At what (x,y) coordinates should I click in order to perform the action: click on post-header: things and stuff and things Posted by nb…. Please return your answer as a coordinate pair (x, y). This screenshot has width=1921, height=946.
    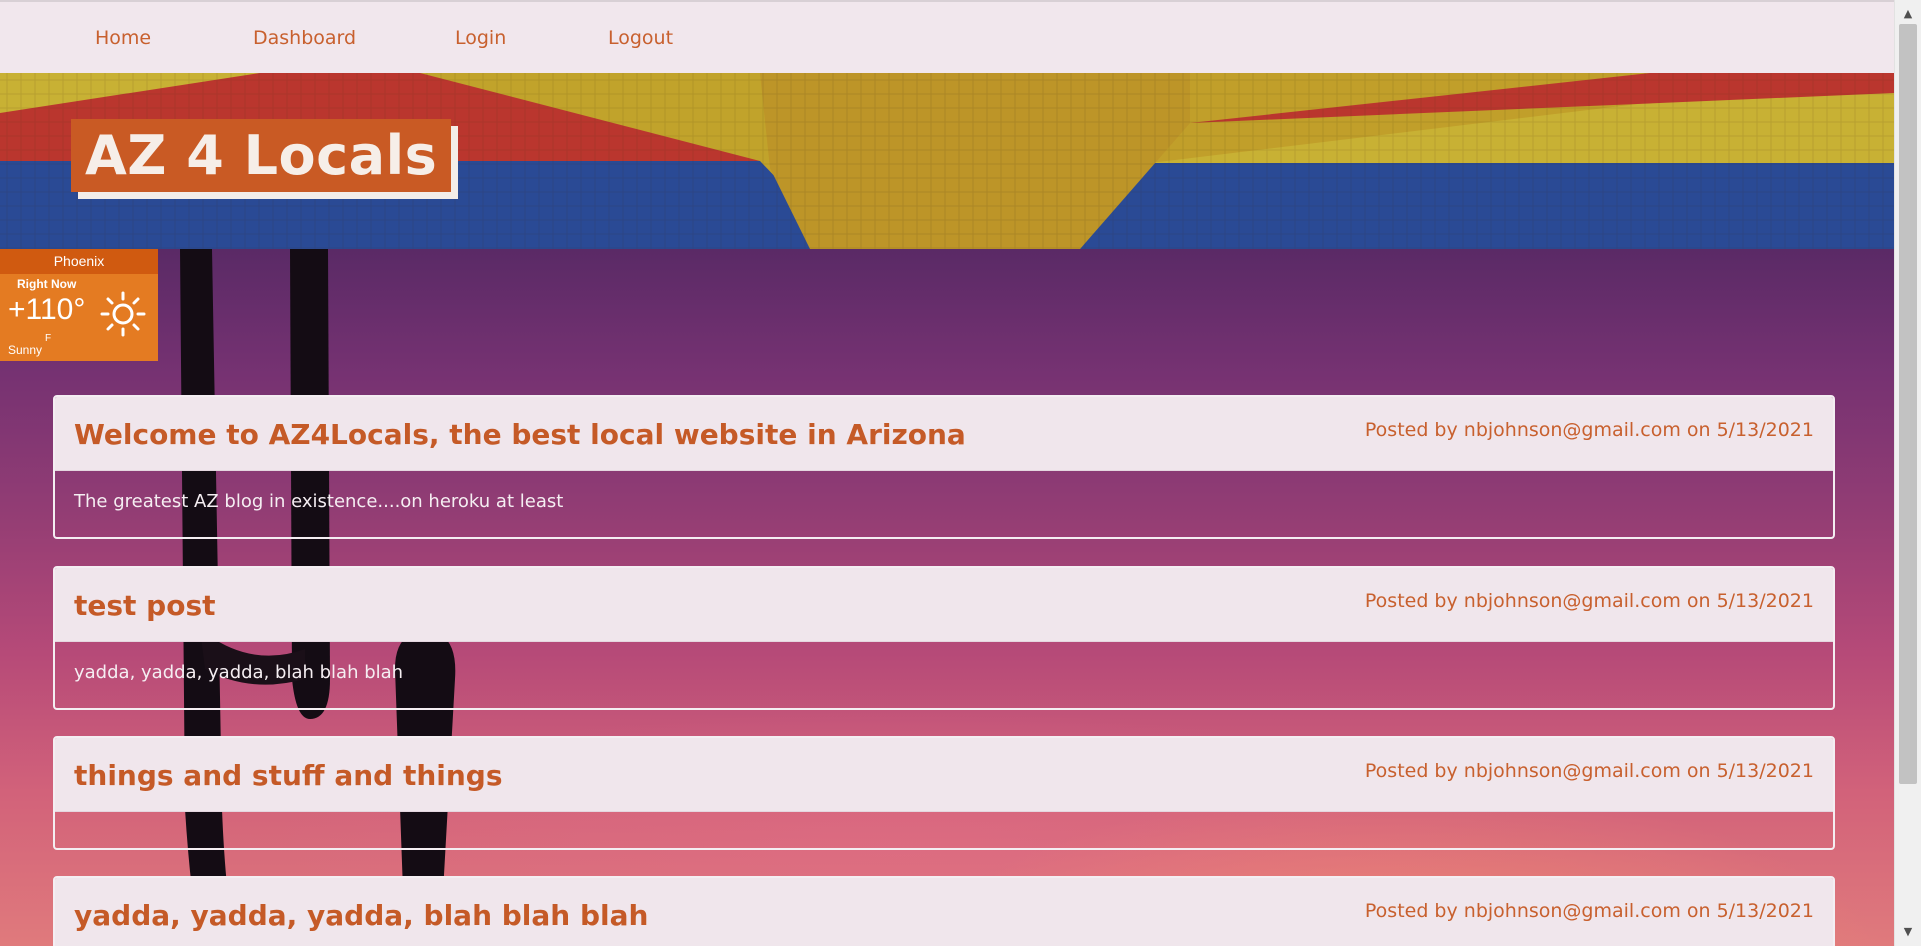
    Looking at the image, I should click on (944, 775).